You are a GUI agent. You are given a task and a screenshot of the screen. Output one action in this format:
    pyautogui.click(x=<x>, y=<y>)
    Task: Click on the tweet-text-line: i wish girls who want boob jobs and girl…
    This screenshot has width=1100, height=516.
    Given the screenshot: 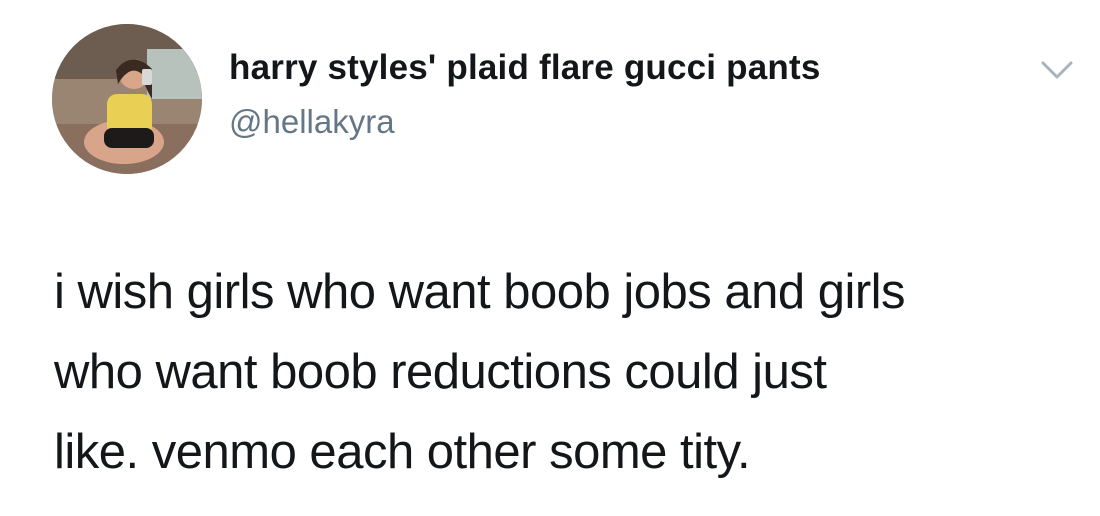 What is the action you would take?
    pyautogui.click(x=480, y=292)
    